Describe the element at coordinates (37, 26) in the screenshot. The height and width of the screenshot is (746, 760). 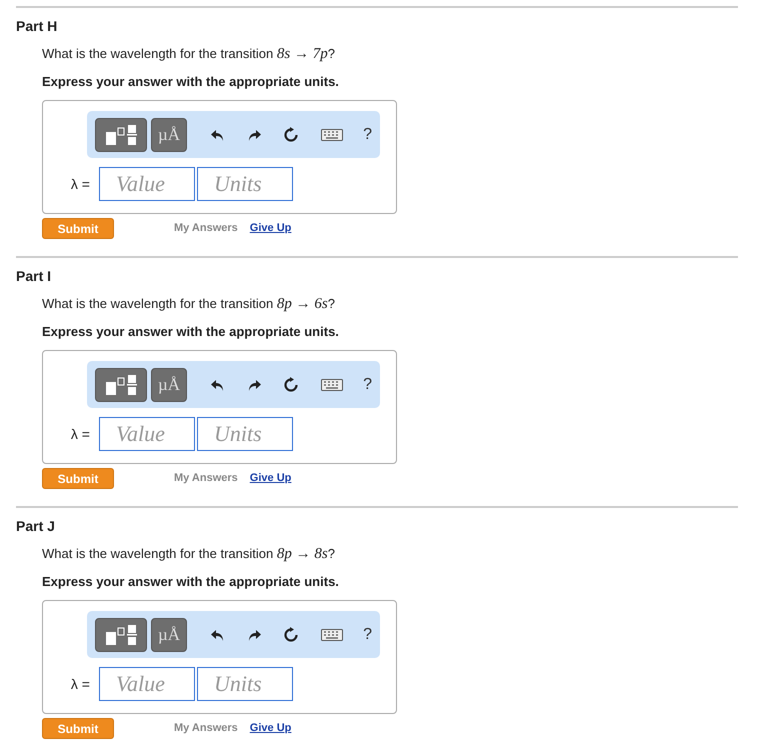
I see `part-title: Part H` at that location.